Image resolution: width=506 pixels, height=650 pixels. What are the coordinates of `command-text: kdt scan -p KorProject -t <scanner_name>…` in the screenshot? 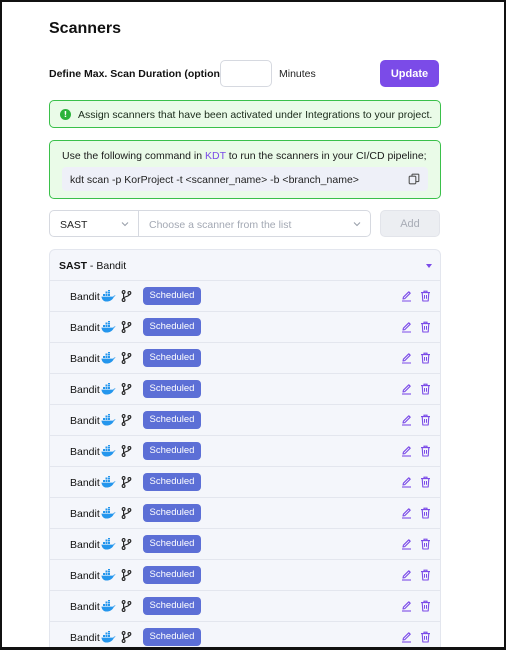 It's located at (214, 180).